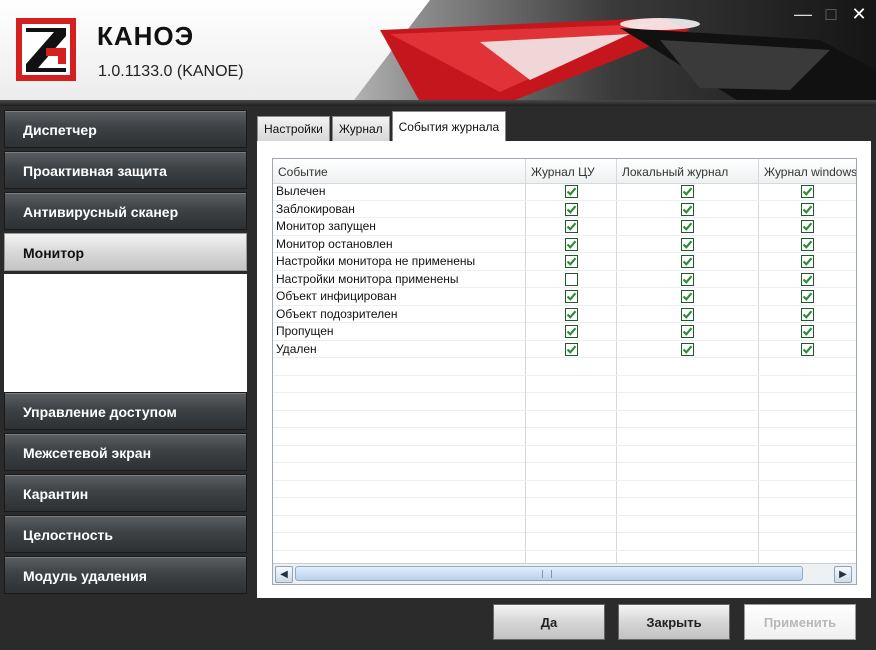 The image size is (876, 650). What do you see at coordinates (803, 14) in the screenshot?
I see `minimize-button: —` at bounding box center [803, 14].